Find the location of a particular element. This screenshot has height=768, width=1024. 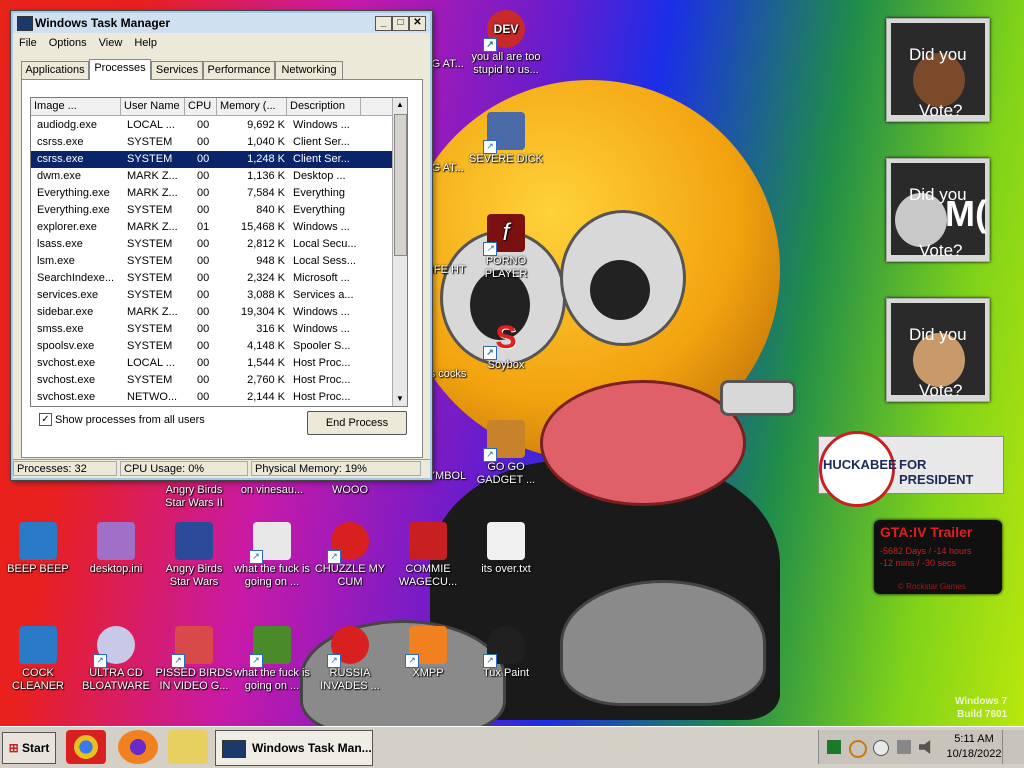

desktop-icon-angry-birds-sw: Angry Birds Star Wars is located at coordinates (194, 555).